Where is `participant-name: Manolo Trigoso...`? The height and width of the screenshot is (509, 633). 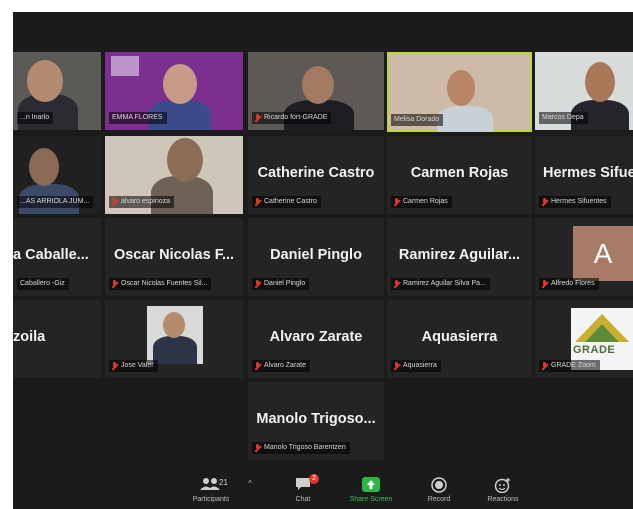
participant-name: Manolo Trigoso... is located at coordinates (316, 419).